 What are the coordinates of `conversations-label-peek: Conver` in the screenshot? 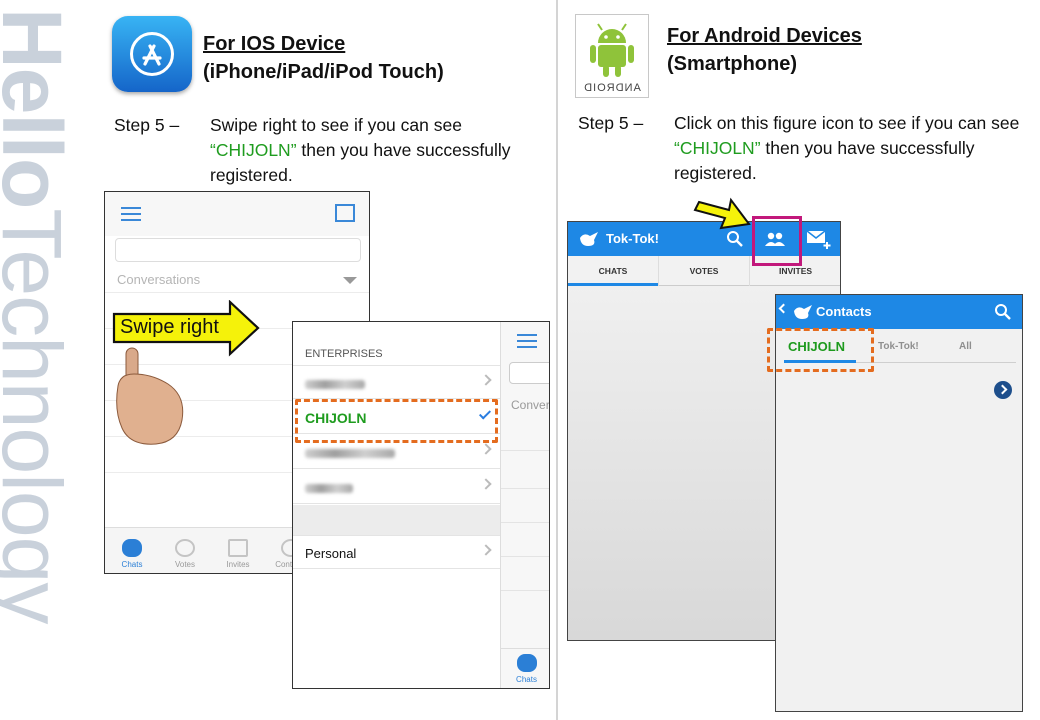 It's located at (530, 405).